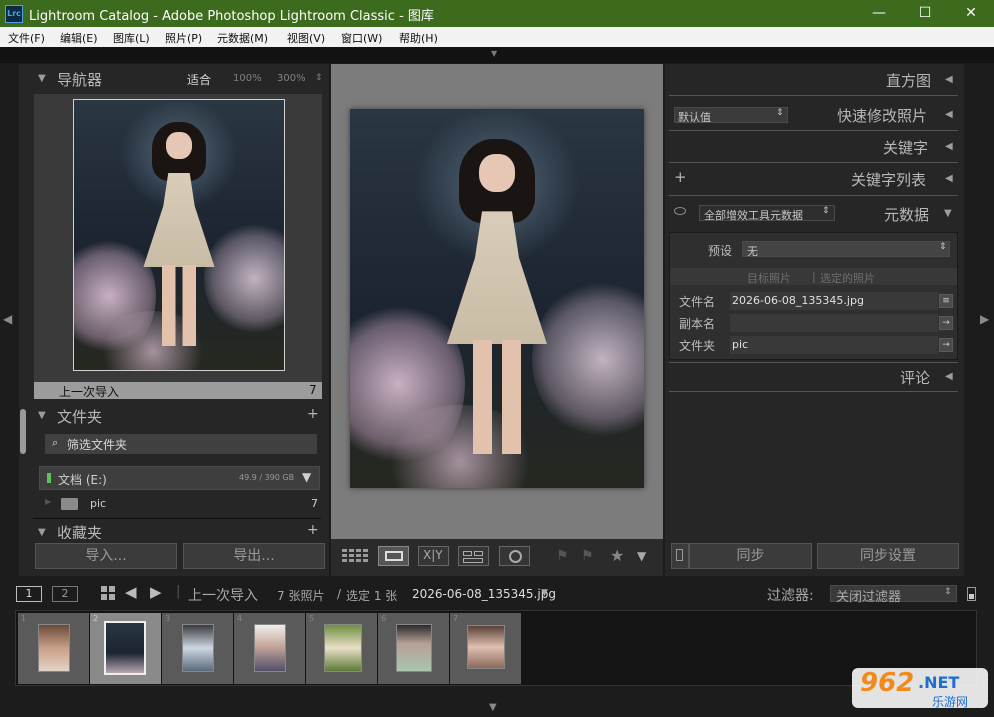  What do you see at coordinates (587, 556) in the screenshot?
I see `flag-reject-icon: ⚑` at bounding box center [587, 556].